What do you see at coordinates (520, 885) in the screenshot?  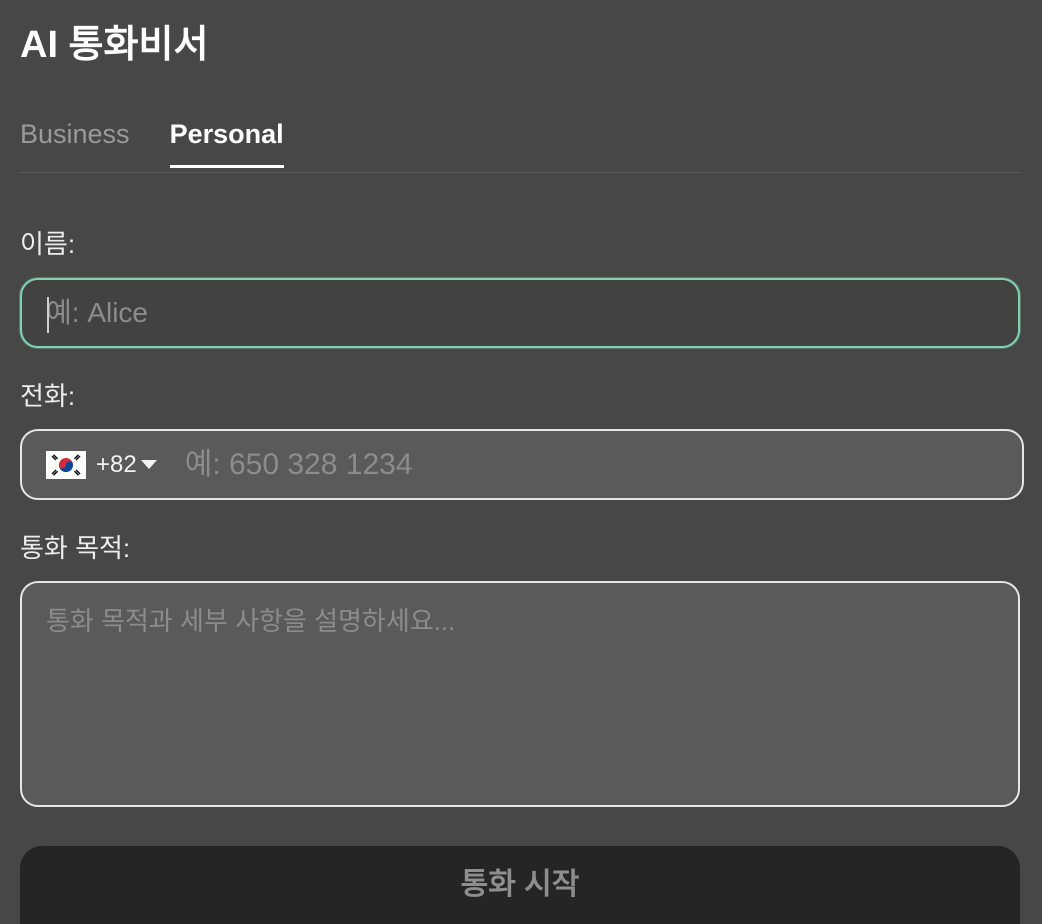 I see `start-call-button: 통화 시작` at bounding box center [520, 885].